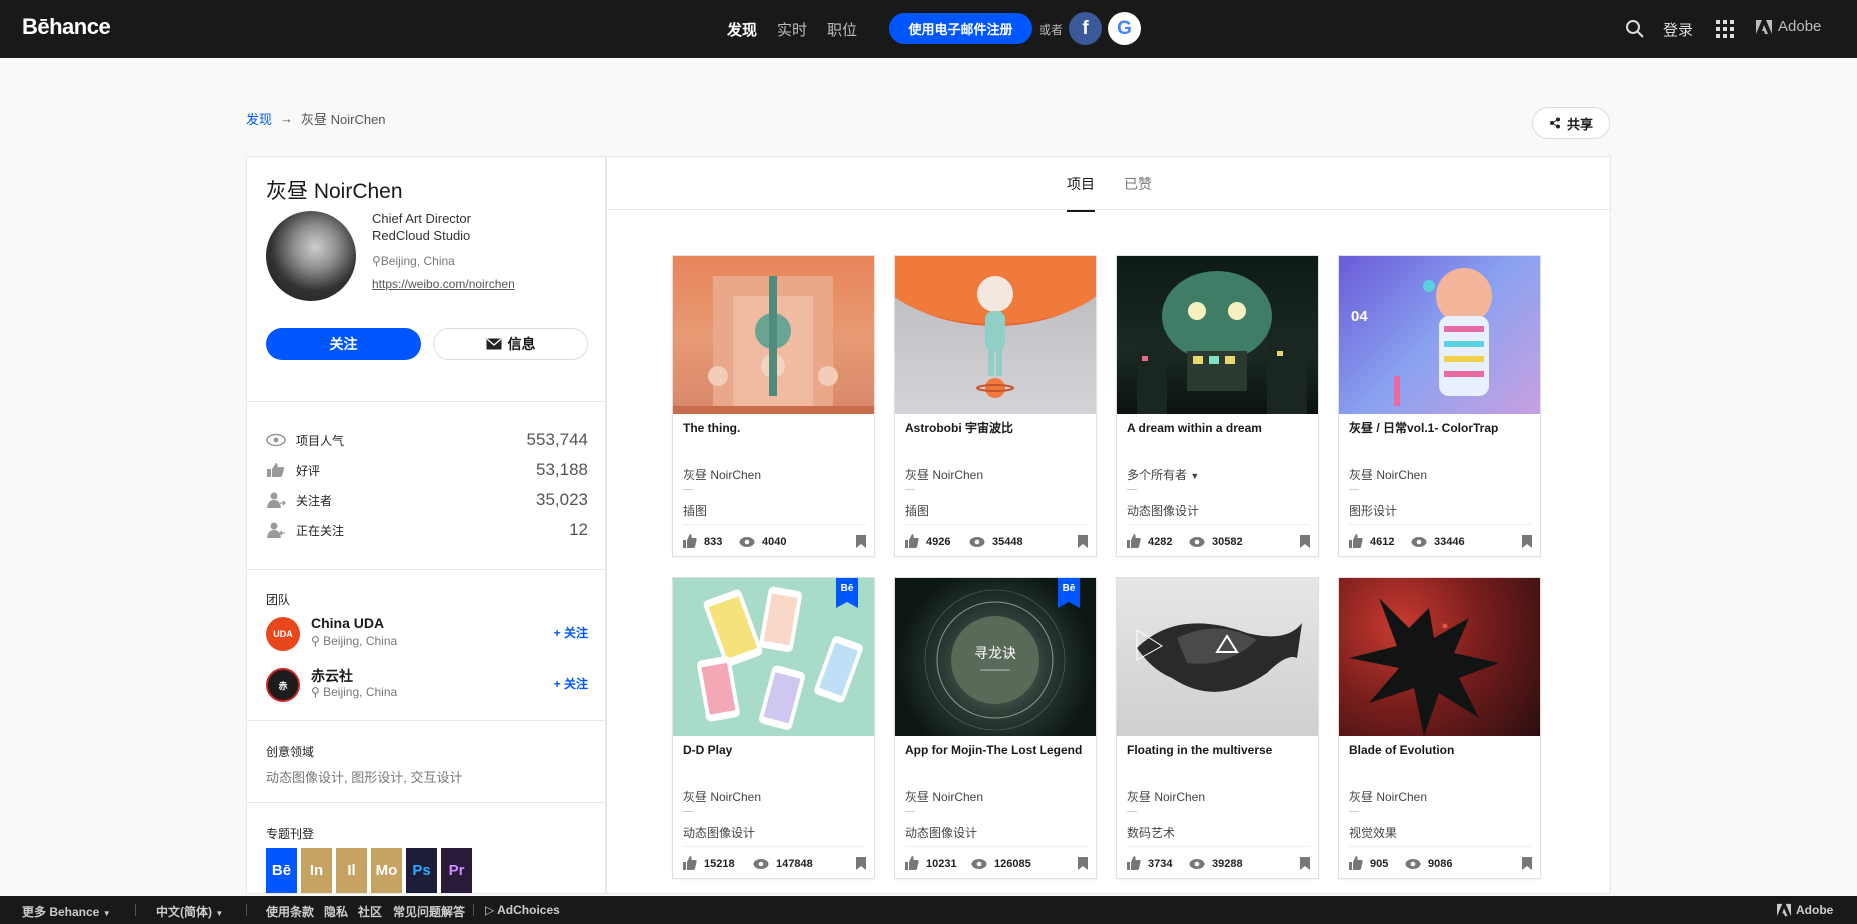 The width and height of the screenshot is (1857, 924). I want to click on project-title: App for Mojin-The Lost Legend, so click(996, 750).